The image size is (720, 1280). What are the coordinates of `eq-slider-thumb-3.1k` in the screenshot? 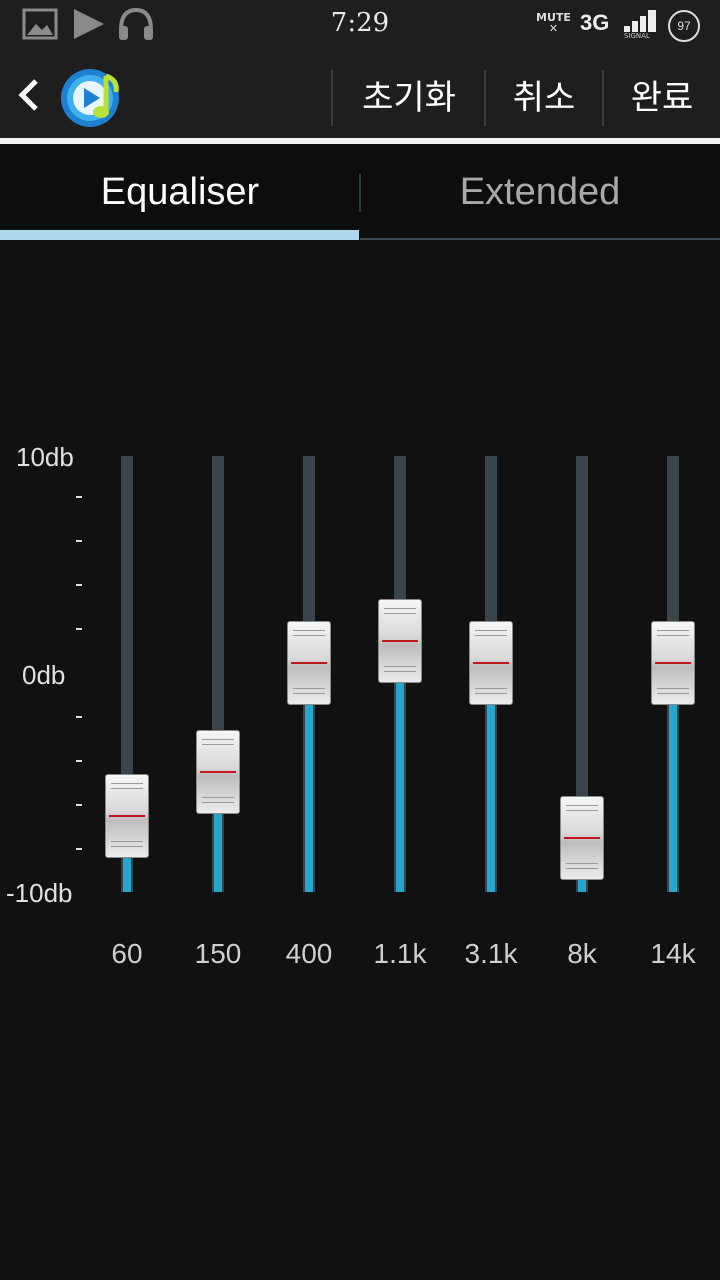 It's located at (491, 663).